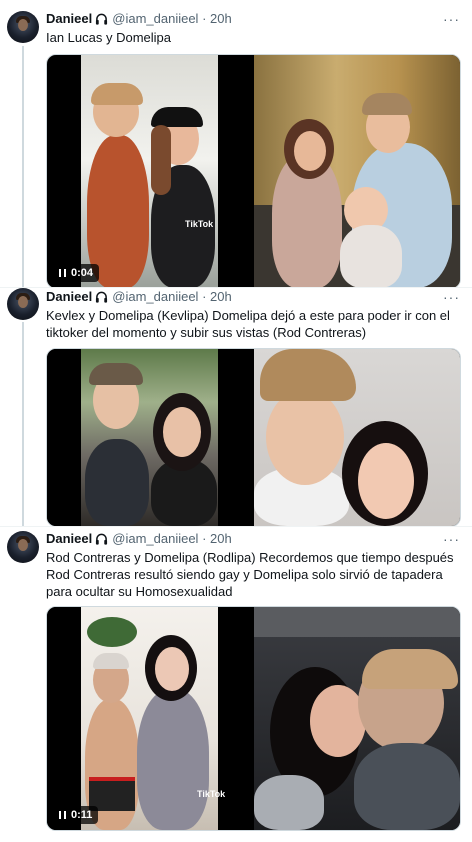 This screenshot has width=472, height=842. I want to click on video-duration: 0:11, so click(82, 815).